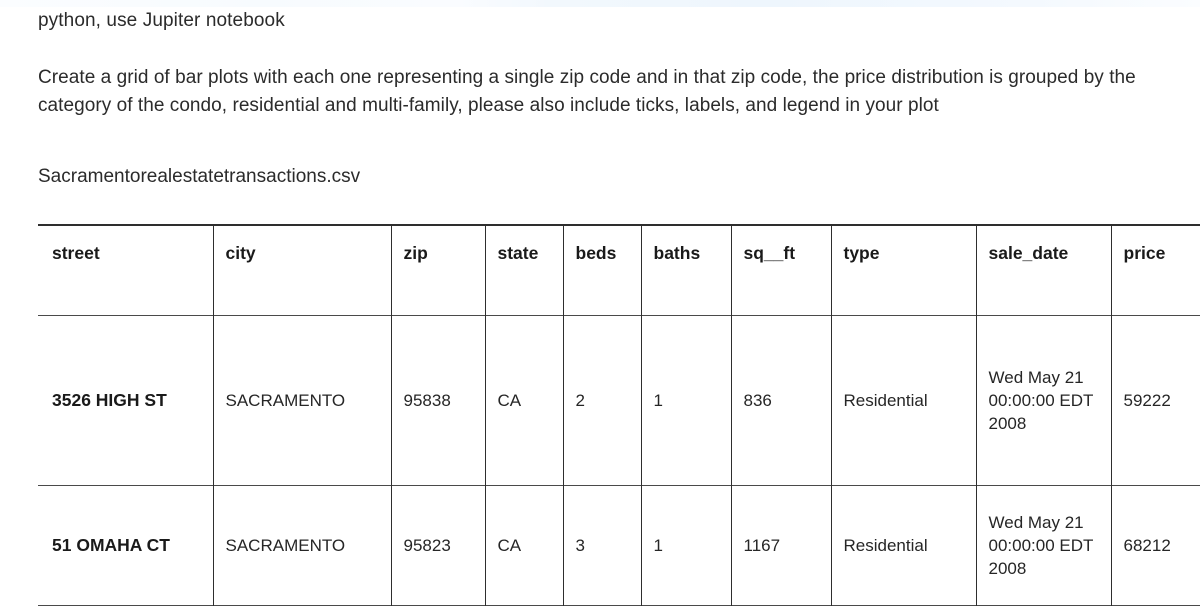 Image resolution: width=1200 pixels, height=606 pixels. I want to click on column-header-city: city, so click(301, 270).